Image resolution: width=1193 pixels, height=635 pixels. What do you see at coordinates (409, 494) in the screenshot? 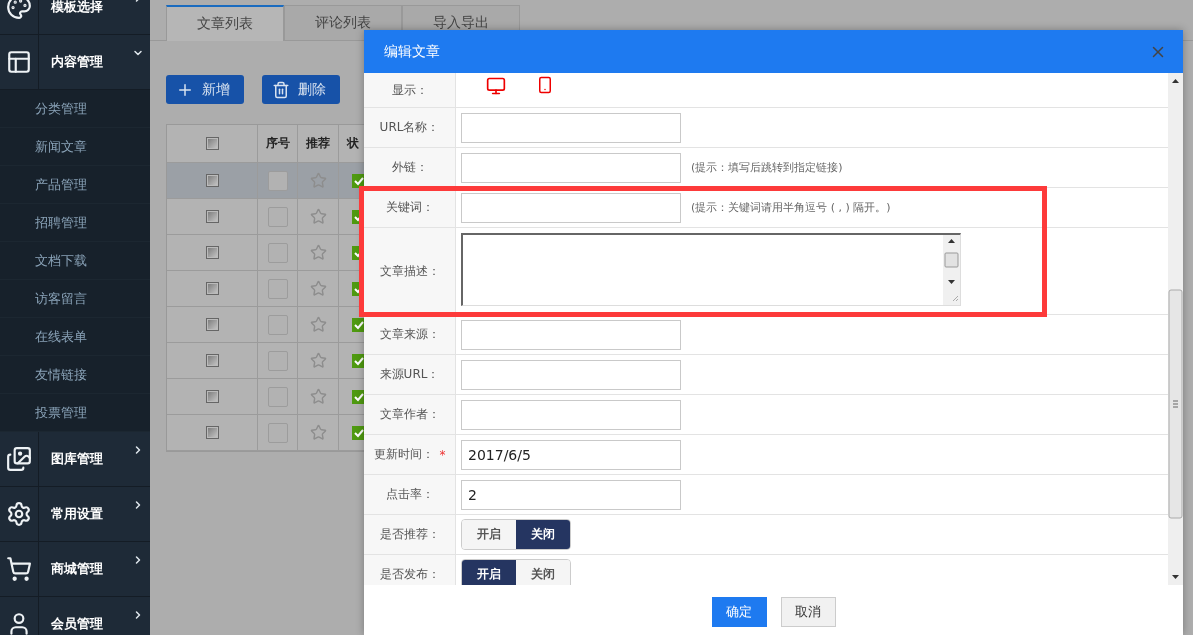
I see `field-label: 点击率：` at bounding box center [409, 494].